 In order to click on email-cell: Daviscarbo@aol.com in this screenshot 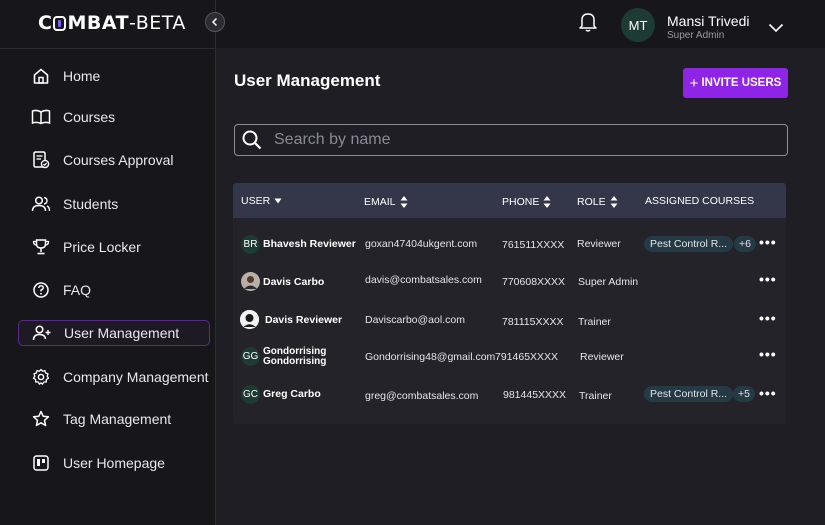, I will do `click(415, 320)`.